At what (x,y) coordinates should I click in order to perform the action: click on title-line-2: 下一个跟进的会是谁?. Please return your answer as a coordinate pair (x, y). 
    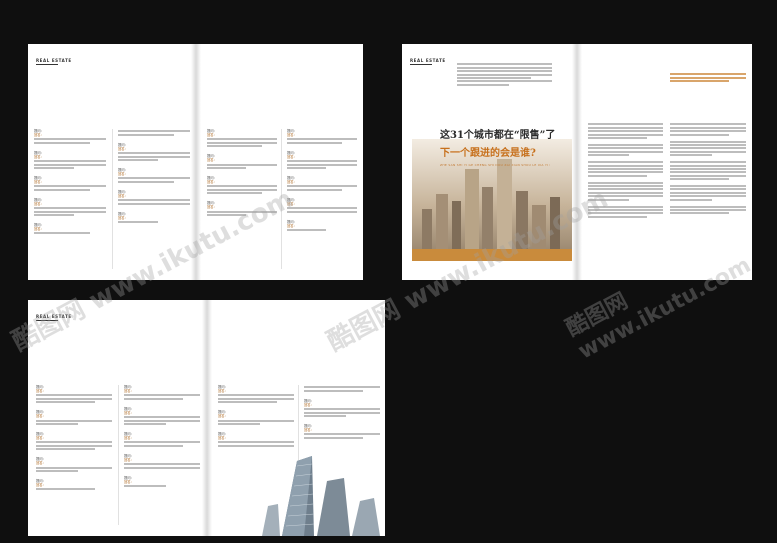
    Looking at the image, I should click on (488, 153).